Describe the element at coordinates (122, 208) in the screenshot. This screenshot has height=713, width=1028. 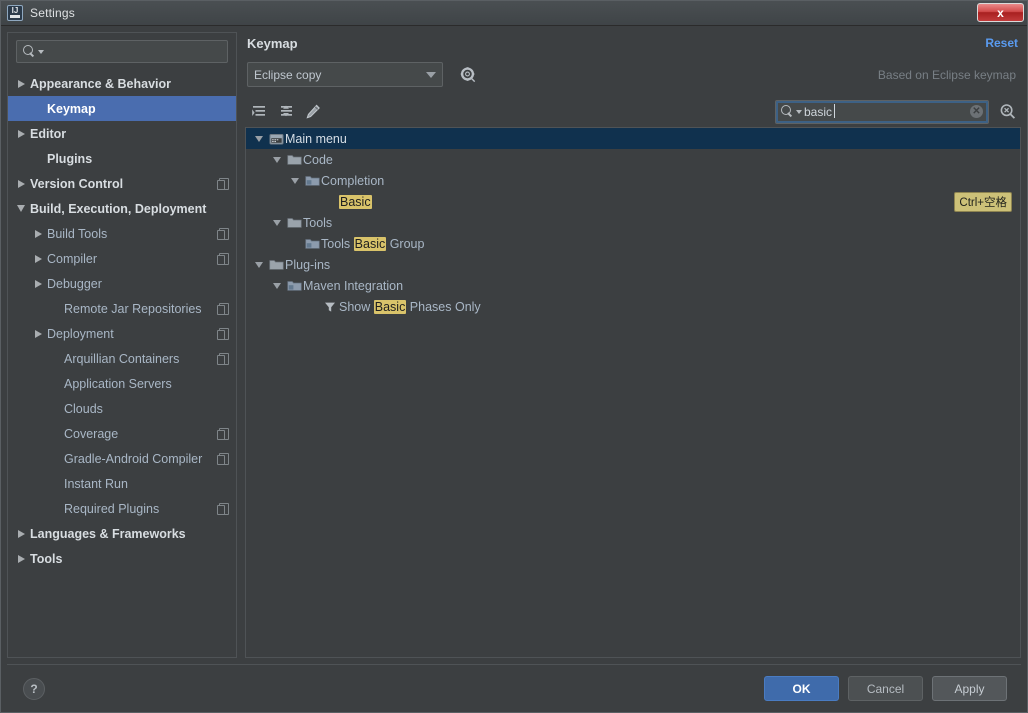
I see `sidebar-item-build-execution-deployment: Build, Execution, Deployment` at that location.